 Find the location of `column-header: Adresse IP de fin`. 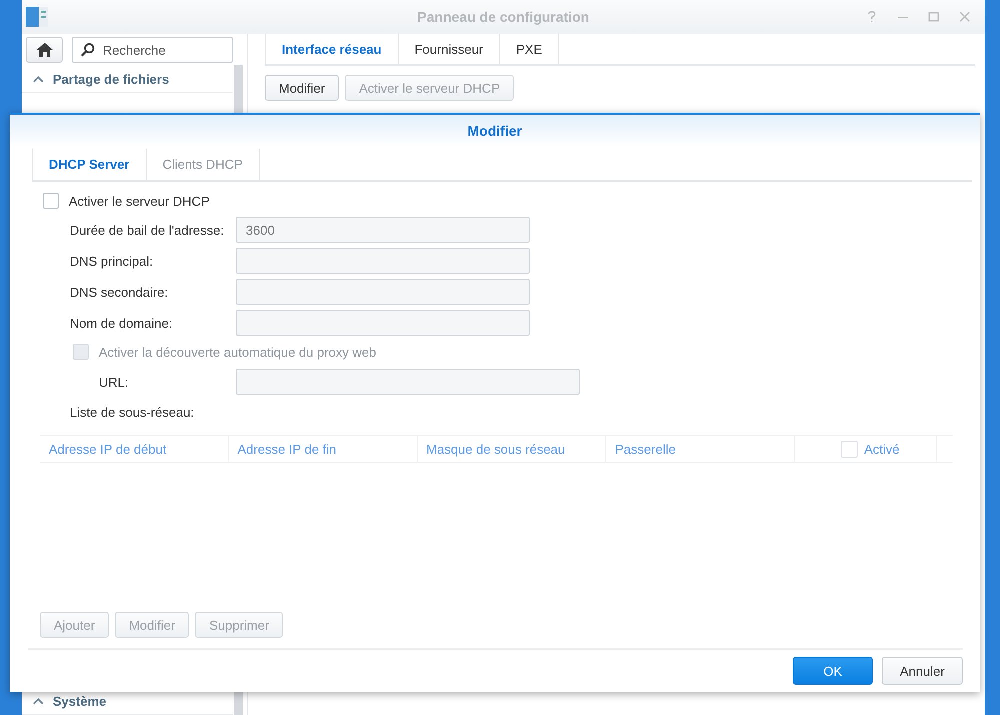

column-header: Adresse IP de fin is located at coordinates (323, 449).